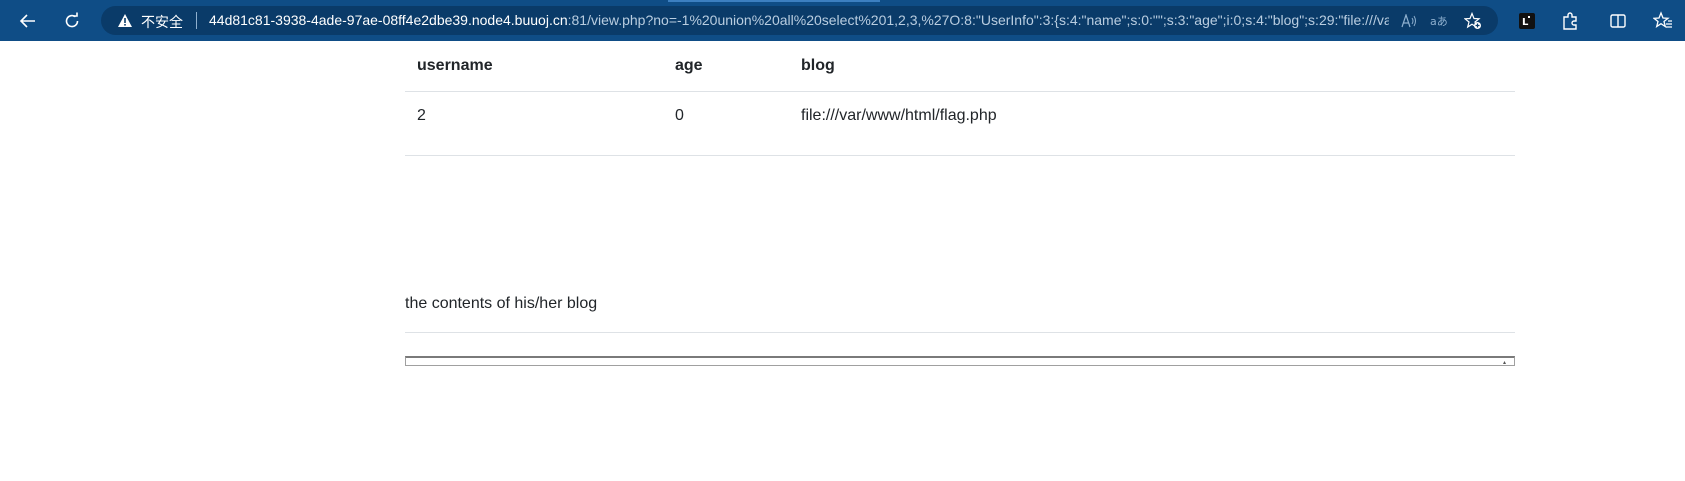 The width and height of the screenshot is (1685, 481). Describe the element at coordinates (421, 115) in the screenshot. I see `cell-username: 2` at that location.